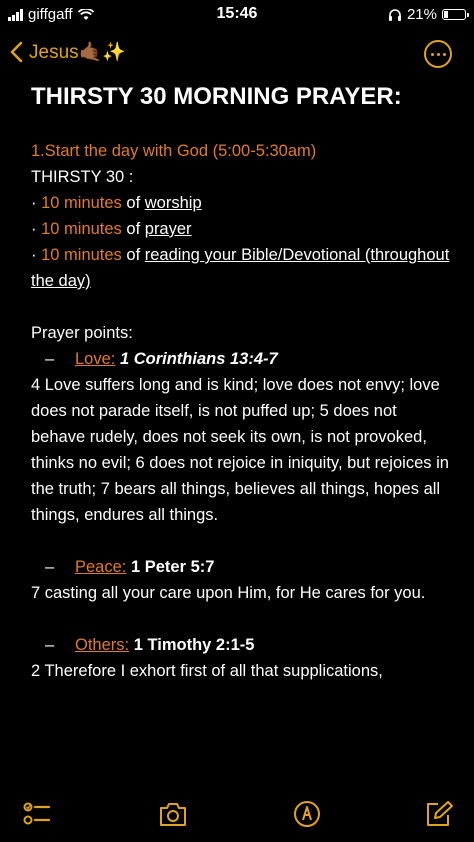  Describe the element at coordinates (394, 15) in the screenshot. I see `headphones-icon` at that location.